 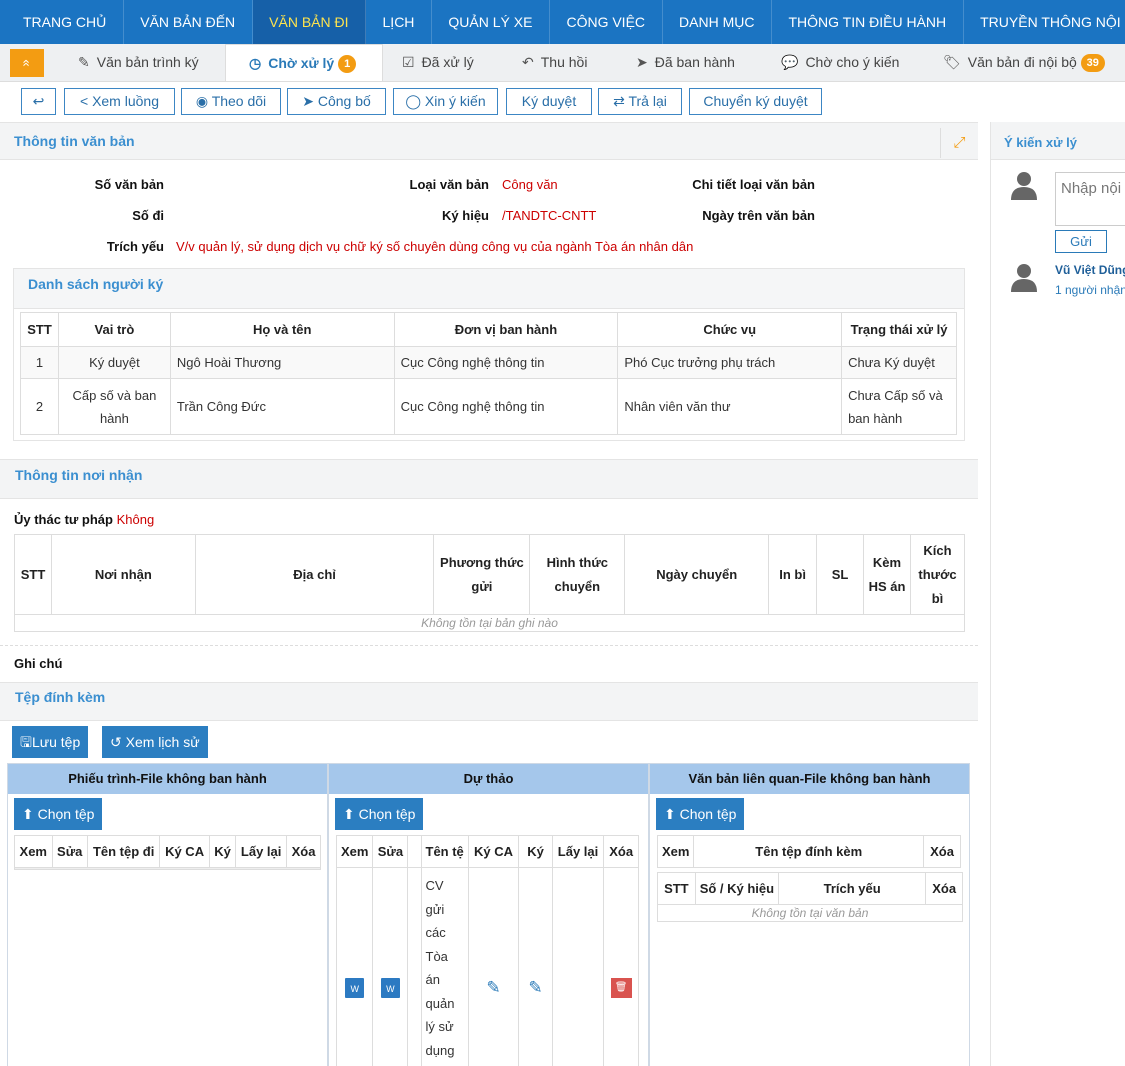 I want to click on chuyen-ky-duyet-button: Chuyển ký duyệt, so click(x=755, y=101).